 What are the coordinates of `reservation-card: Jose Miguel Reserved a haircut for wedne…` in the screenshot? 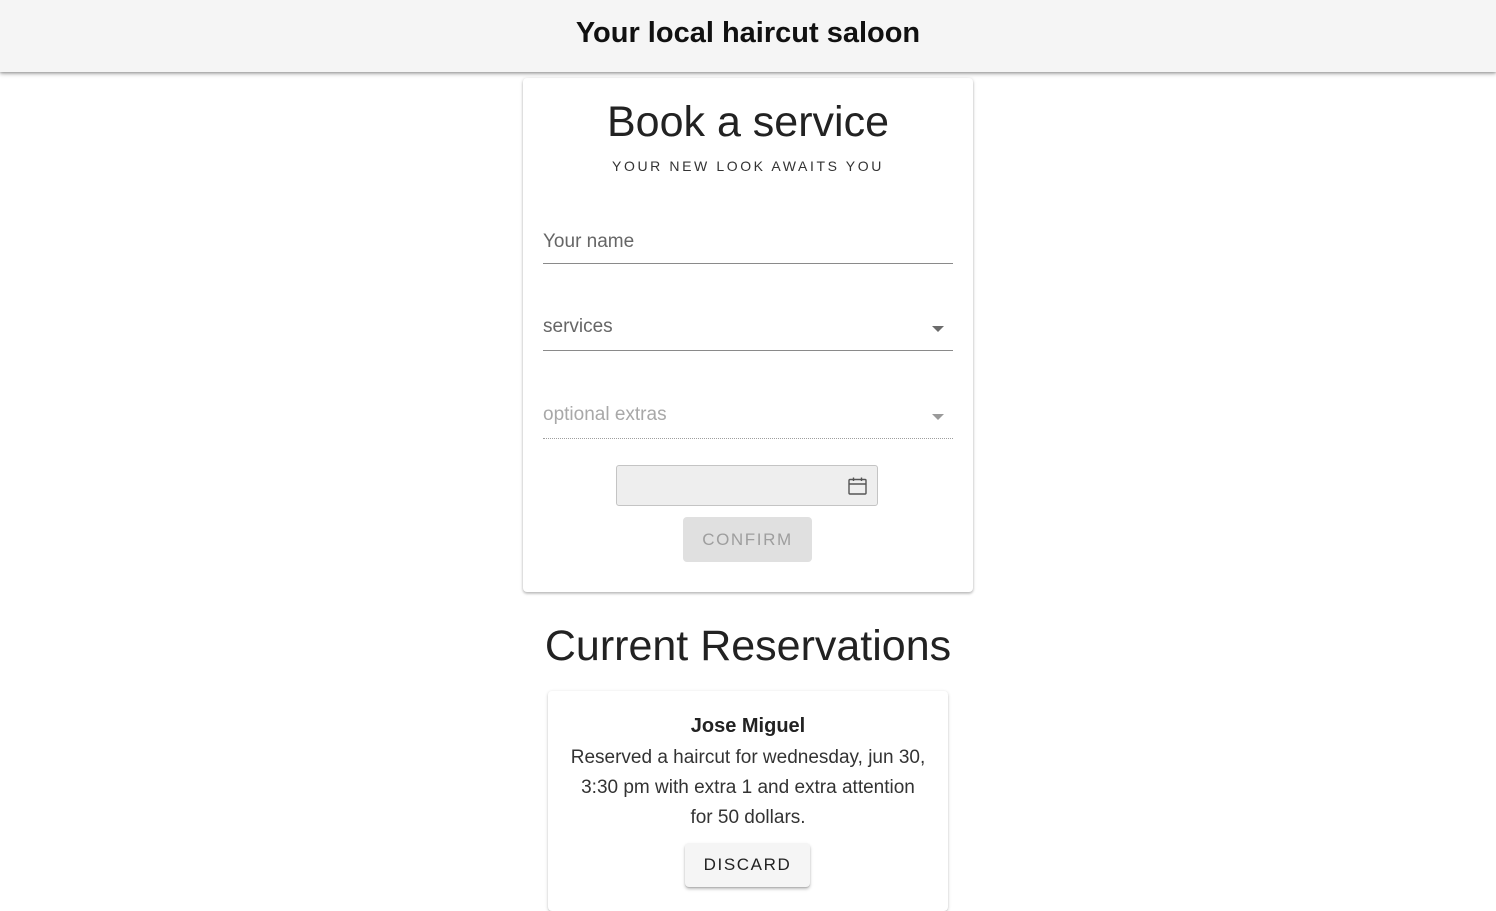 It's located at (748, 801).